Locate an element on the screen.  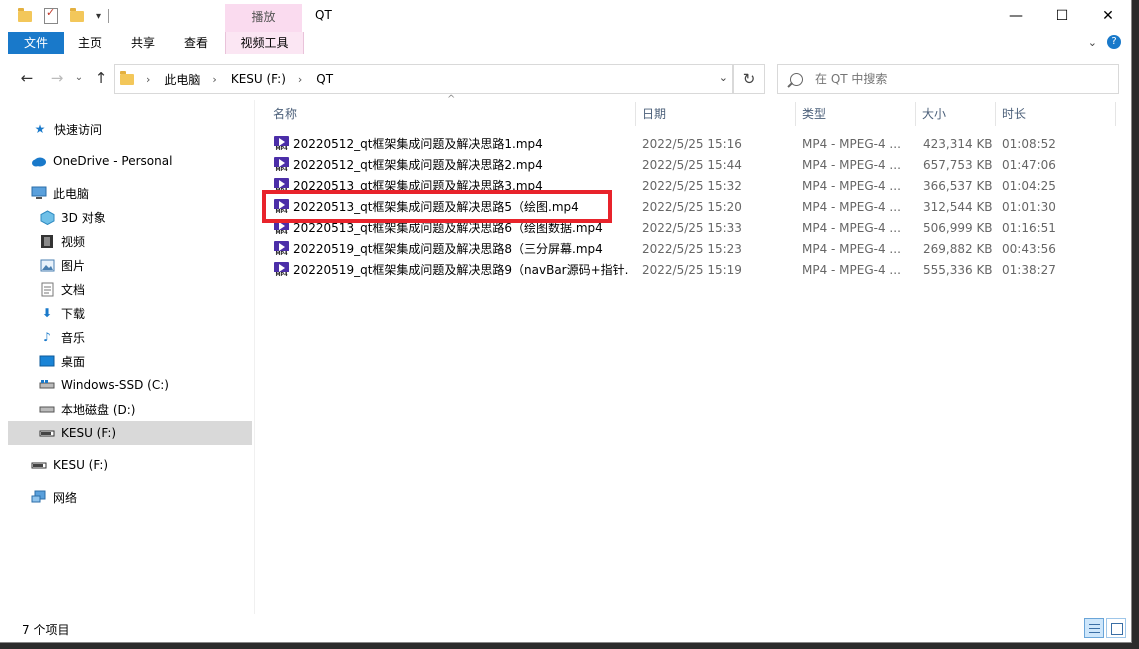
nav-label: 音乐 is located at coordinates (73, 337).